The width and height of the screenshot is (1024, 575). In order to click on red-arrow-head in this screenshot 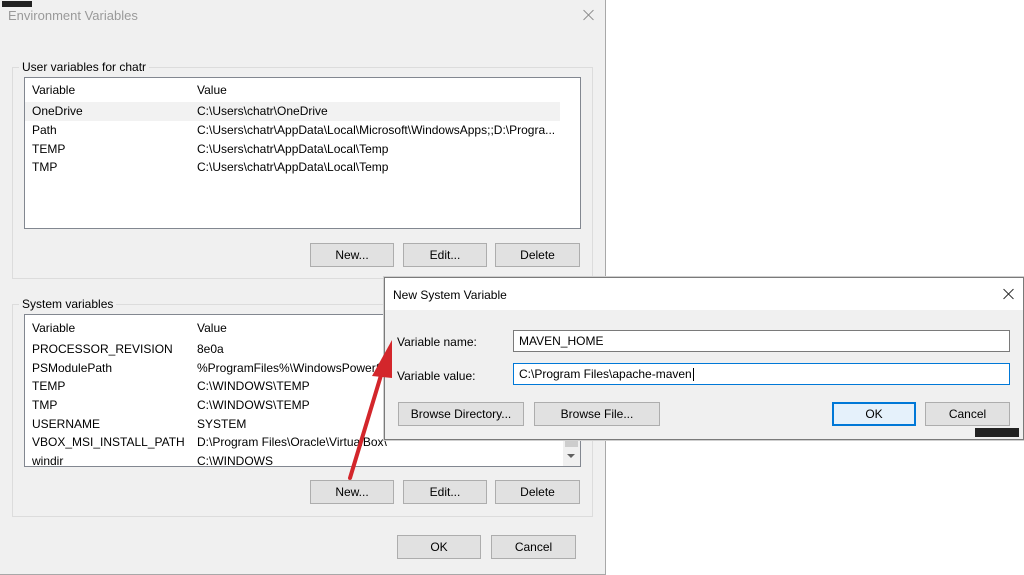, I will do `click(382, 359)`.